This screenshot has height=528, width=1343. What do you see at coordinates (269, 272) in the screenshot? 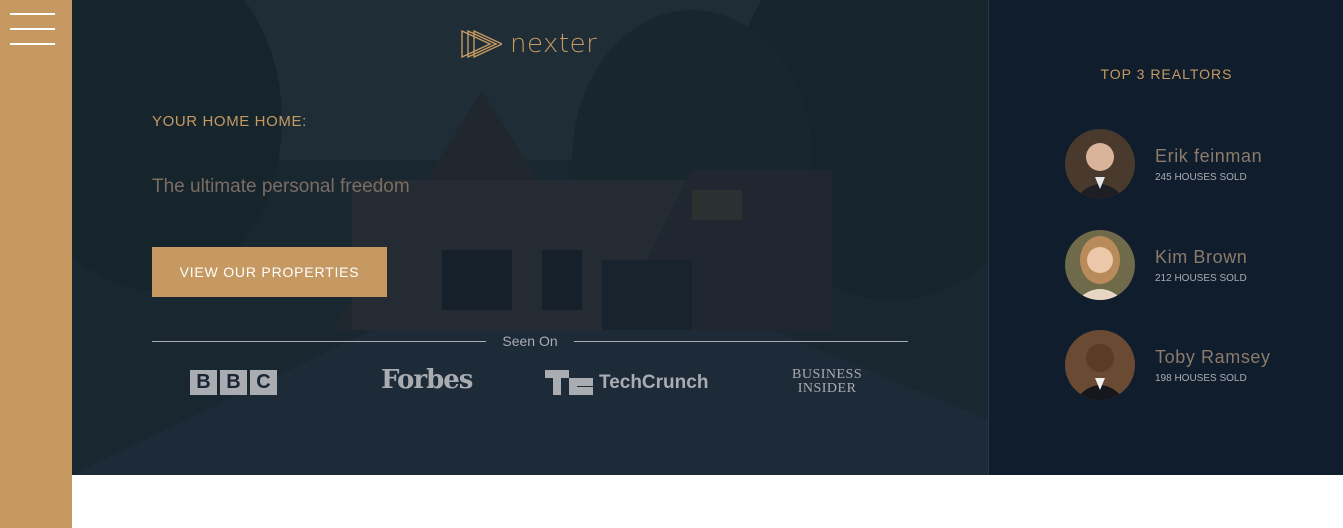
I see `view-properties-button: VIEW OUR PROPERTIES` at bounding box center [269, 272].